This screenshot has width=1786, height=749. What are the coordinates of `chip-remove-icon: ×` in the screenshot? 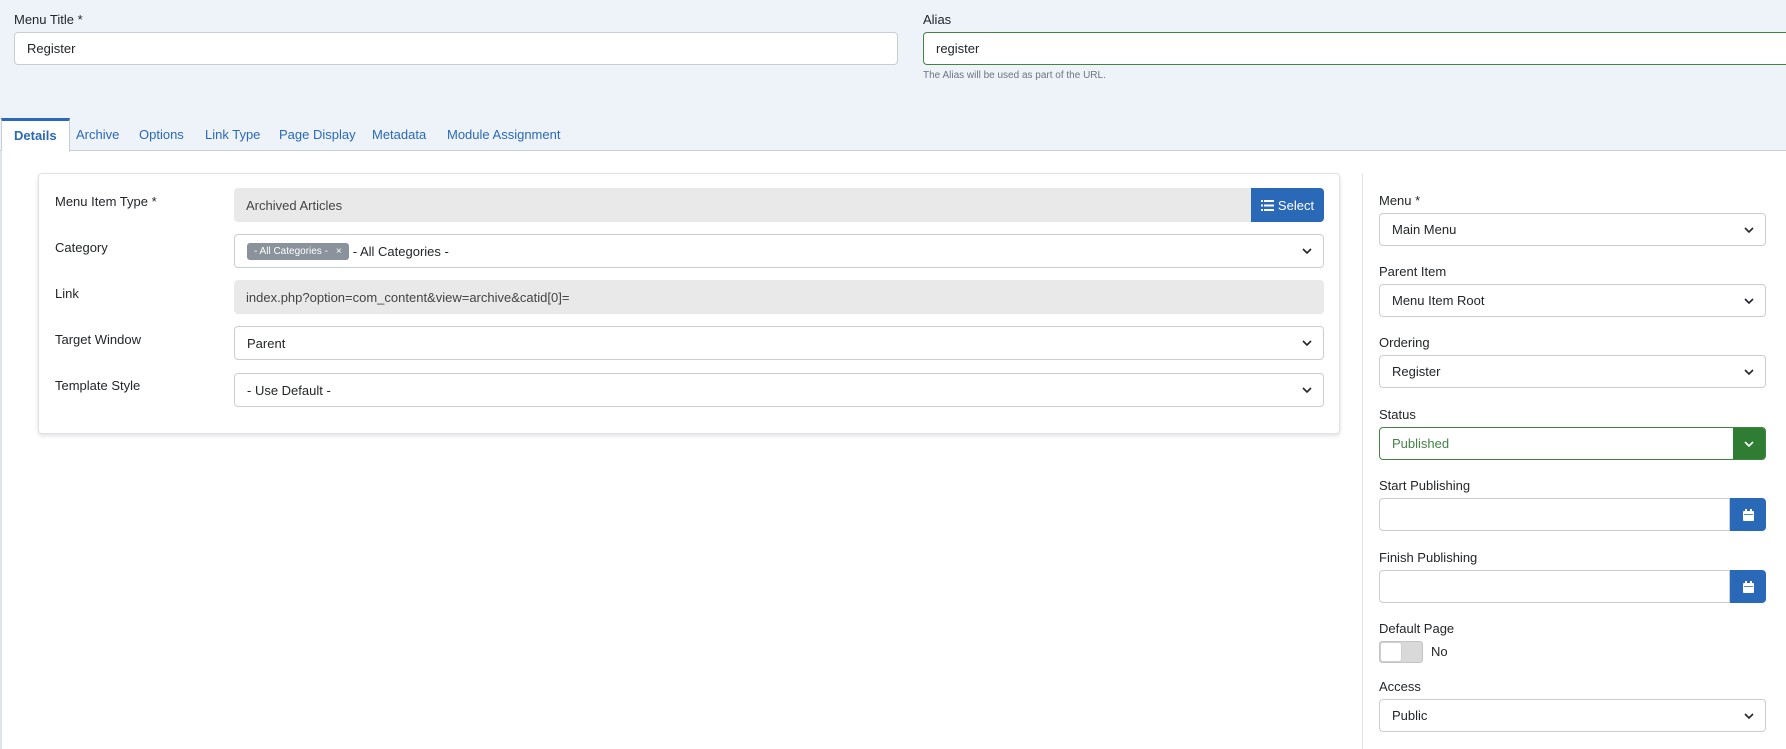 It's located at (339, 251).